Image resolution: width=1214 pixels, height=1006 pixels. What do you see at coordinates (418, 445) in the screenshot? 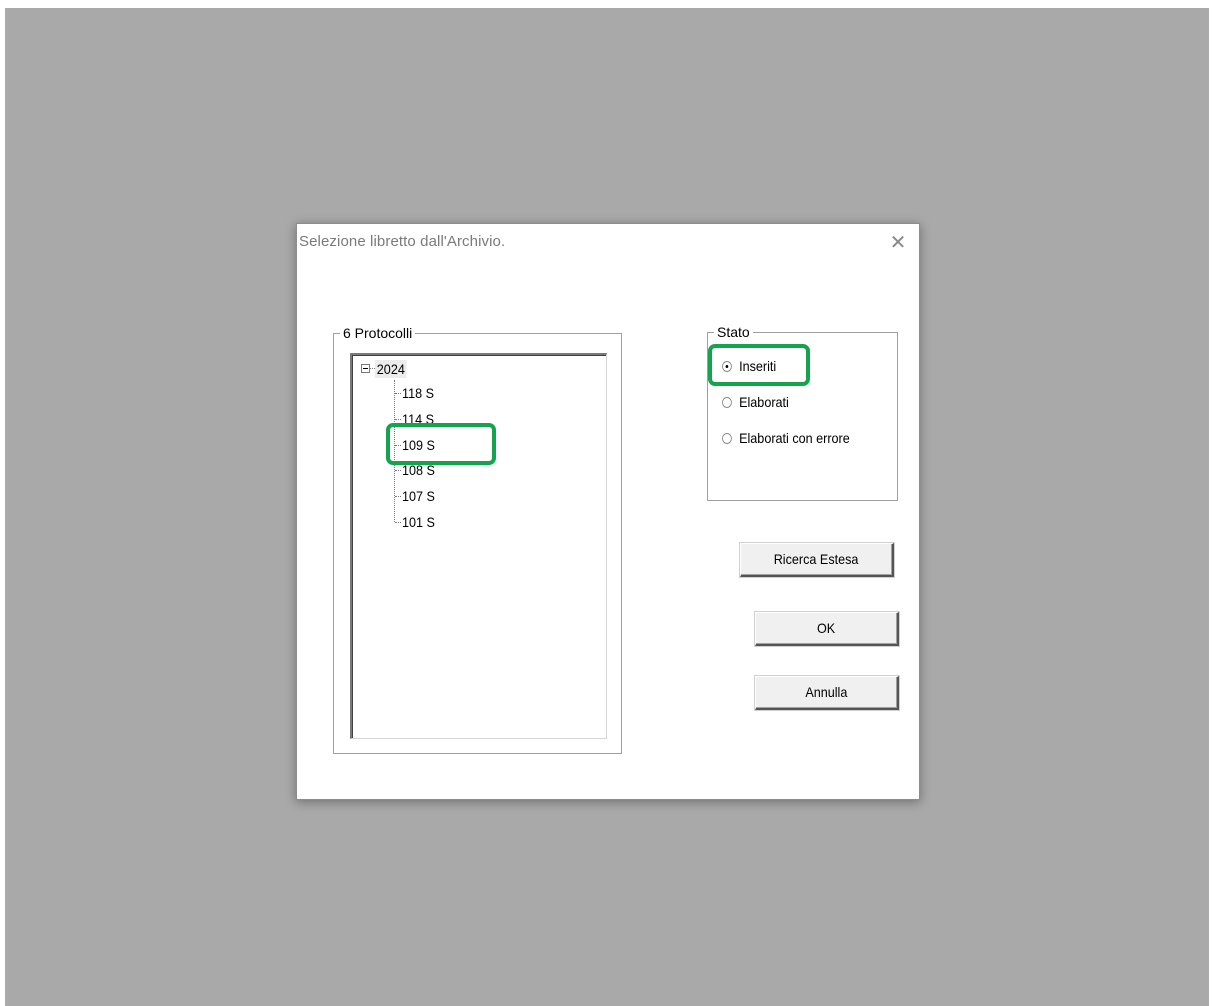
I see `tree-item: 109 S` at bounding box center [418, 445].